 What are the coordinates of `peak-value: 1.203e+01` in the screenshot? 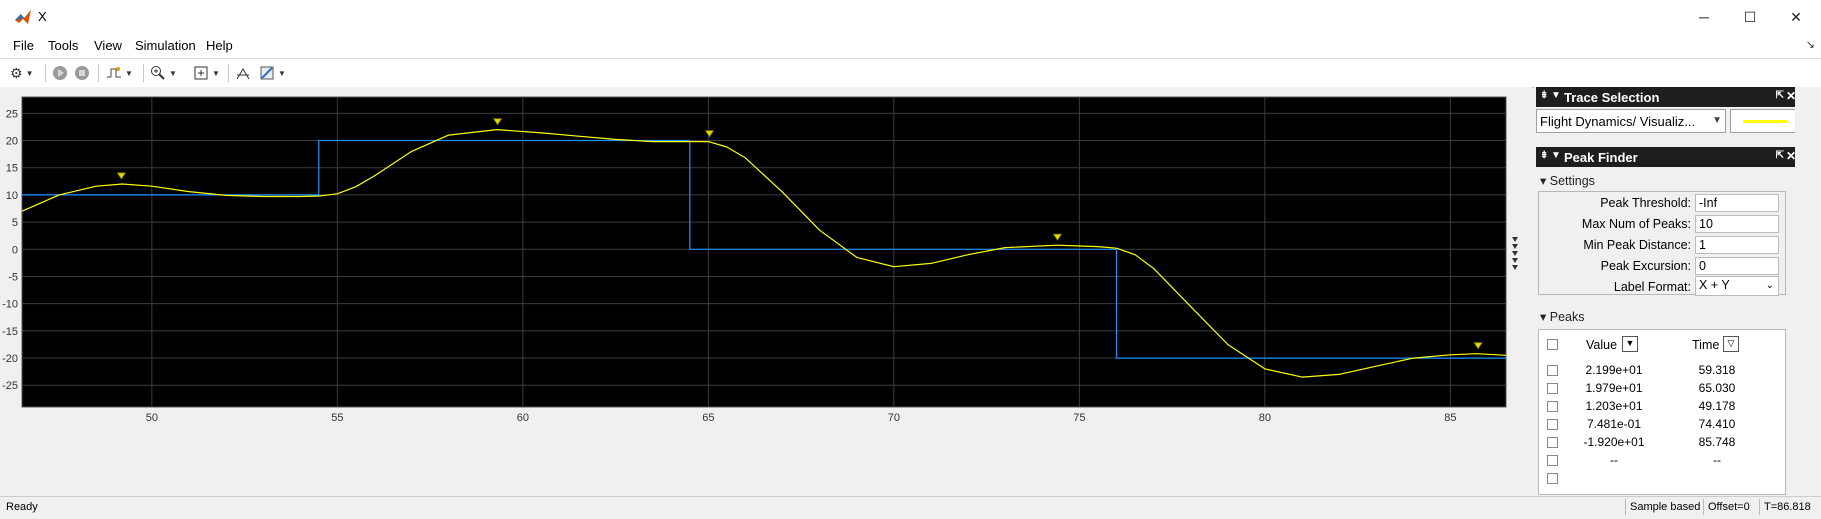 It's located at (1614, 406).